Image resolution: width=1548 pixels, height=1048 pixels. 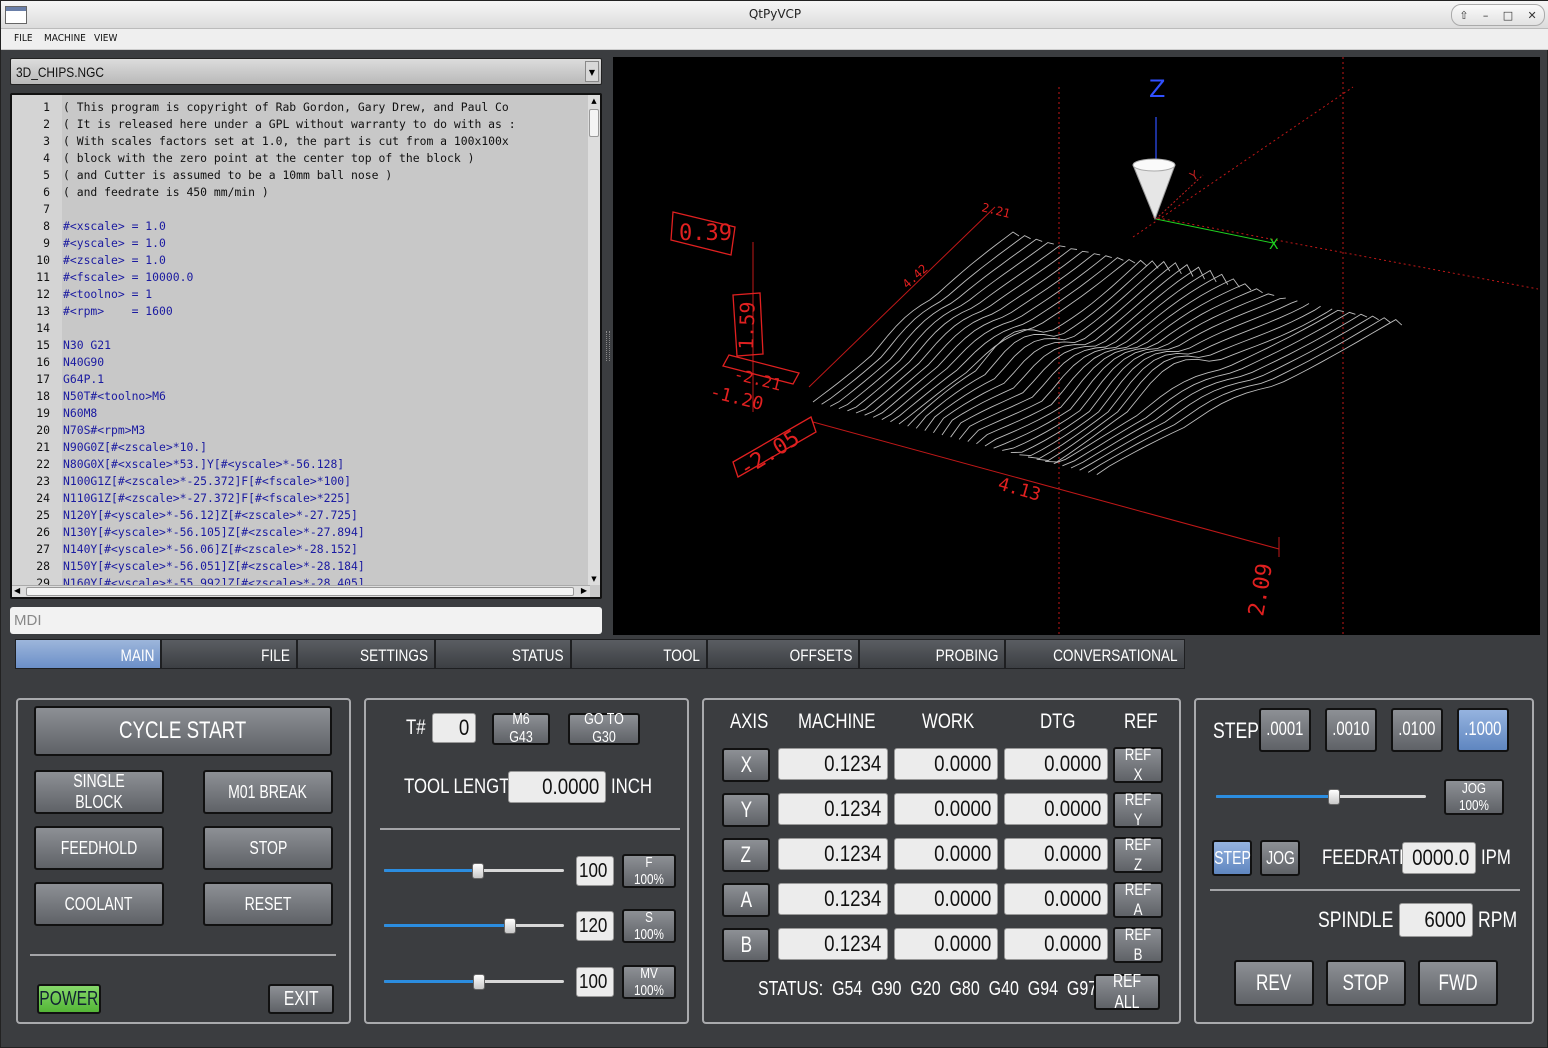 I want to click on ref-z-button: REF Z, so click(x=1138, y=854).